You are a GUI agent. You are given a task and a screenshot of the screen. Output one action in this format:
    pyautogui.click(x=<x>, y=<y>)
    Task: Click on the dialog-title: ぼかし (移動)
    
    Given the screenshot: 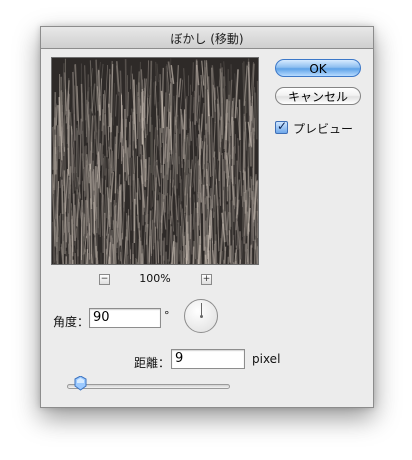 What is the action you would take?
    pyautogui.click(x=207, y=39)
    